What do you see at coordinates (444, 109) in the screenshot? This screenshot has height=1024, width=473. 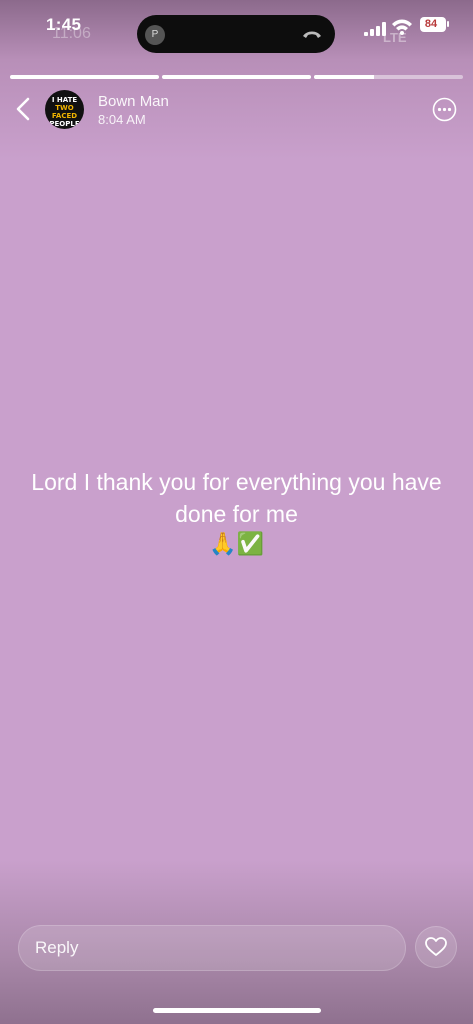 I see `more-horizontal-icon` at bounding box center [444, 109].